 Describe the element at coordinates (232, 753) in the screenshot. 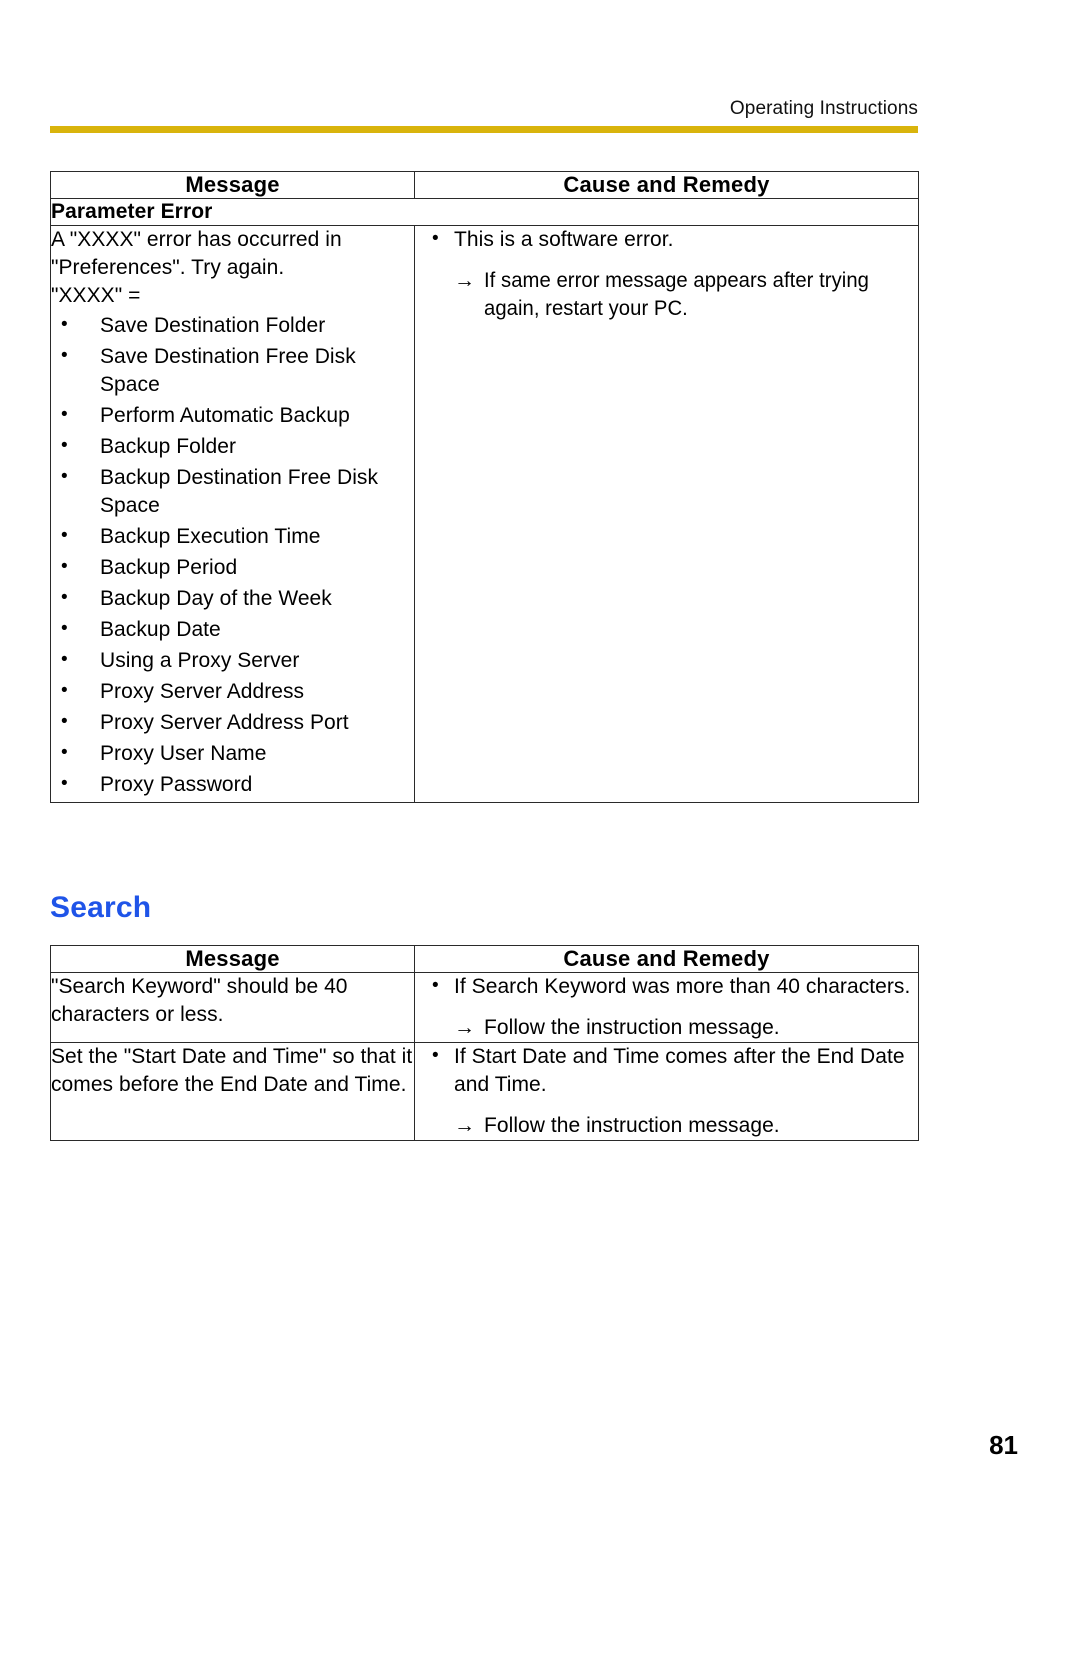

I see `list-item: Proxy User Name` at that location.